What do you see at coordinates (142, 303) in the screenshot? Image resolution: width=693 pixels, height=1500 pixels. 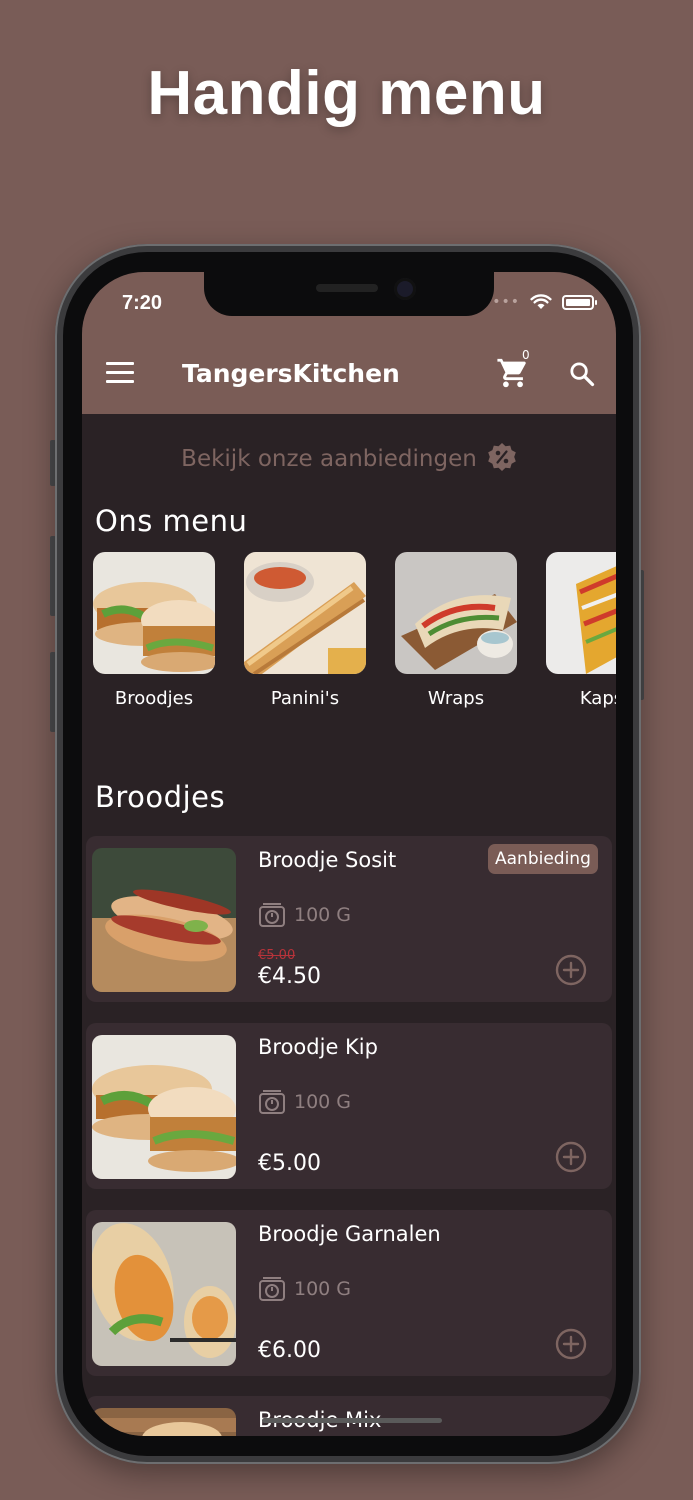 I see `status-time: 7:20` at bounding box center [142, 303].